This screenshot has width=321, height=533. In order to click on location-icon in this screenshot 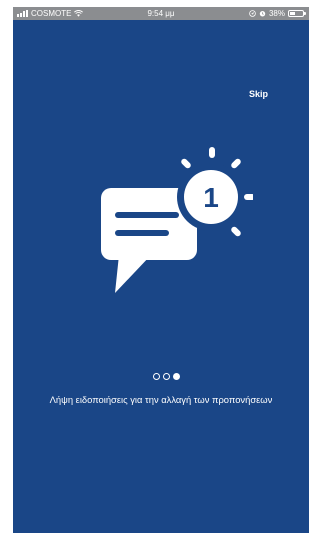, I will do `click(252, 13)`.